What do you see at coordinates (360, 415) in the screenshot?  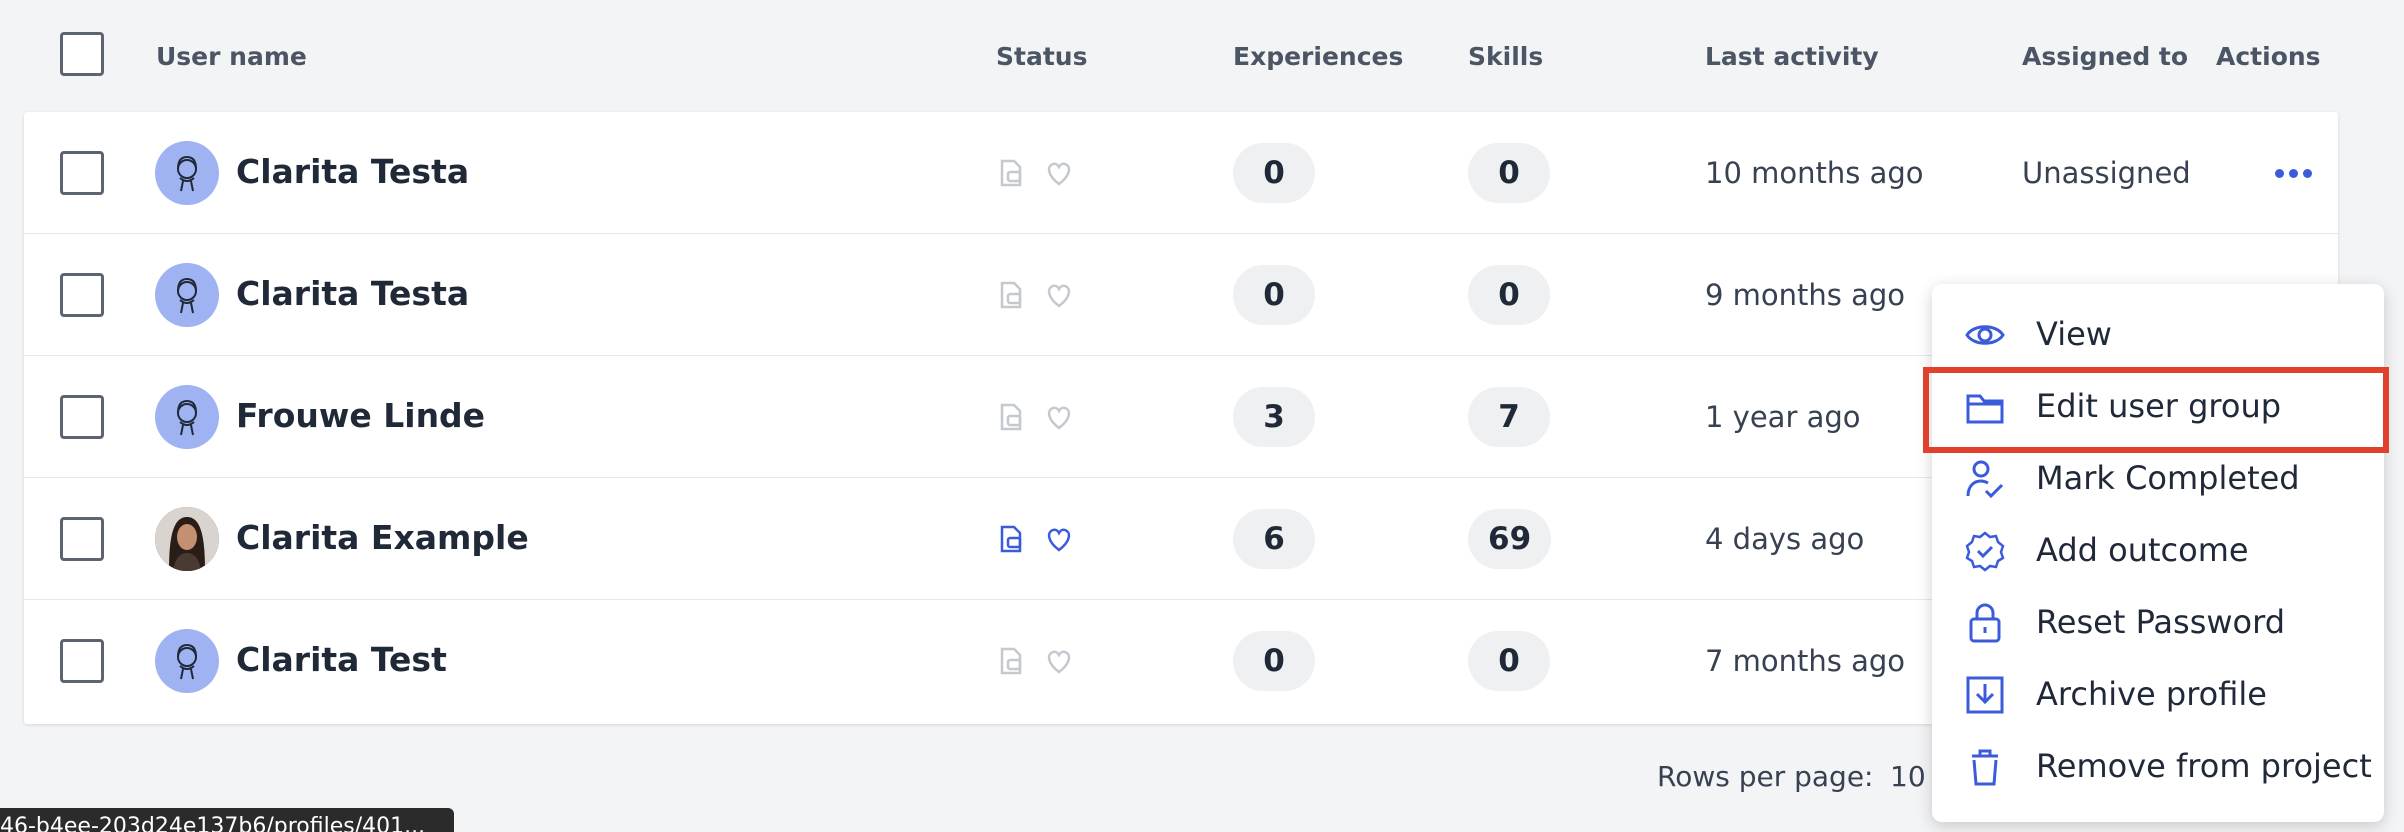 I see `user-name: Frouwe Linde` at bounding box center [360, 415].